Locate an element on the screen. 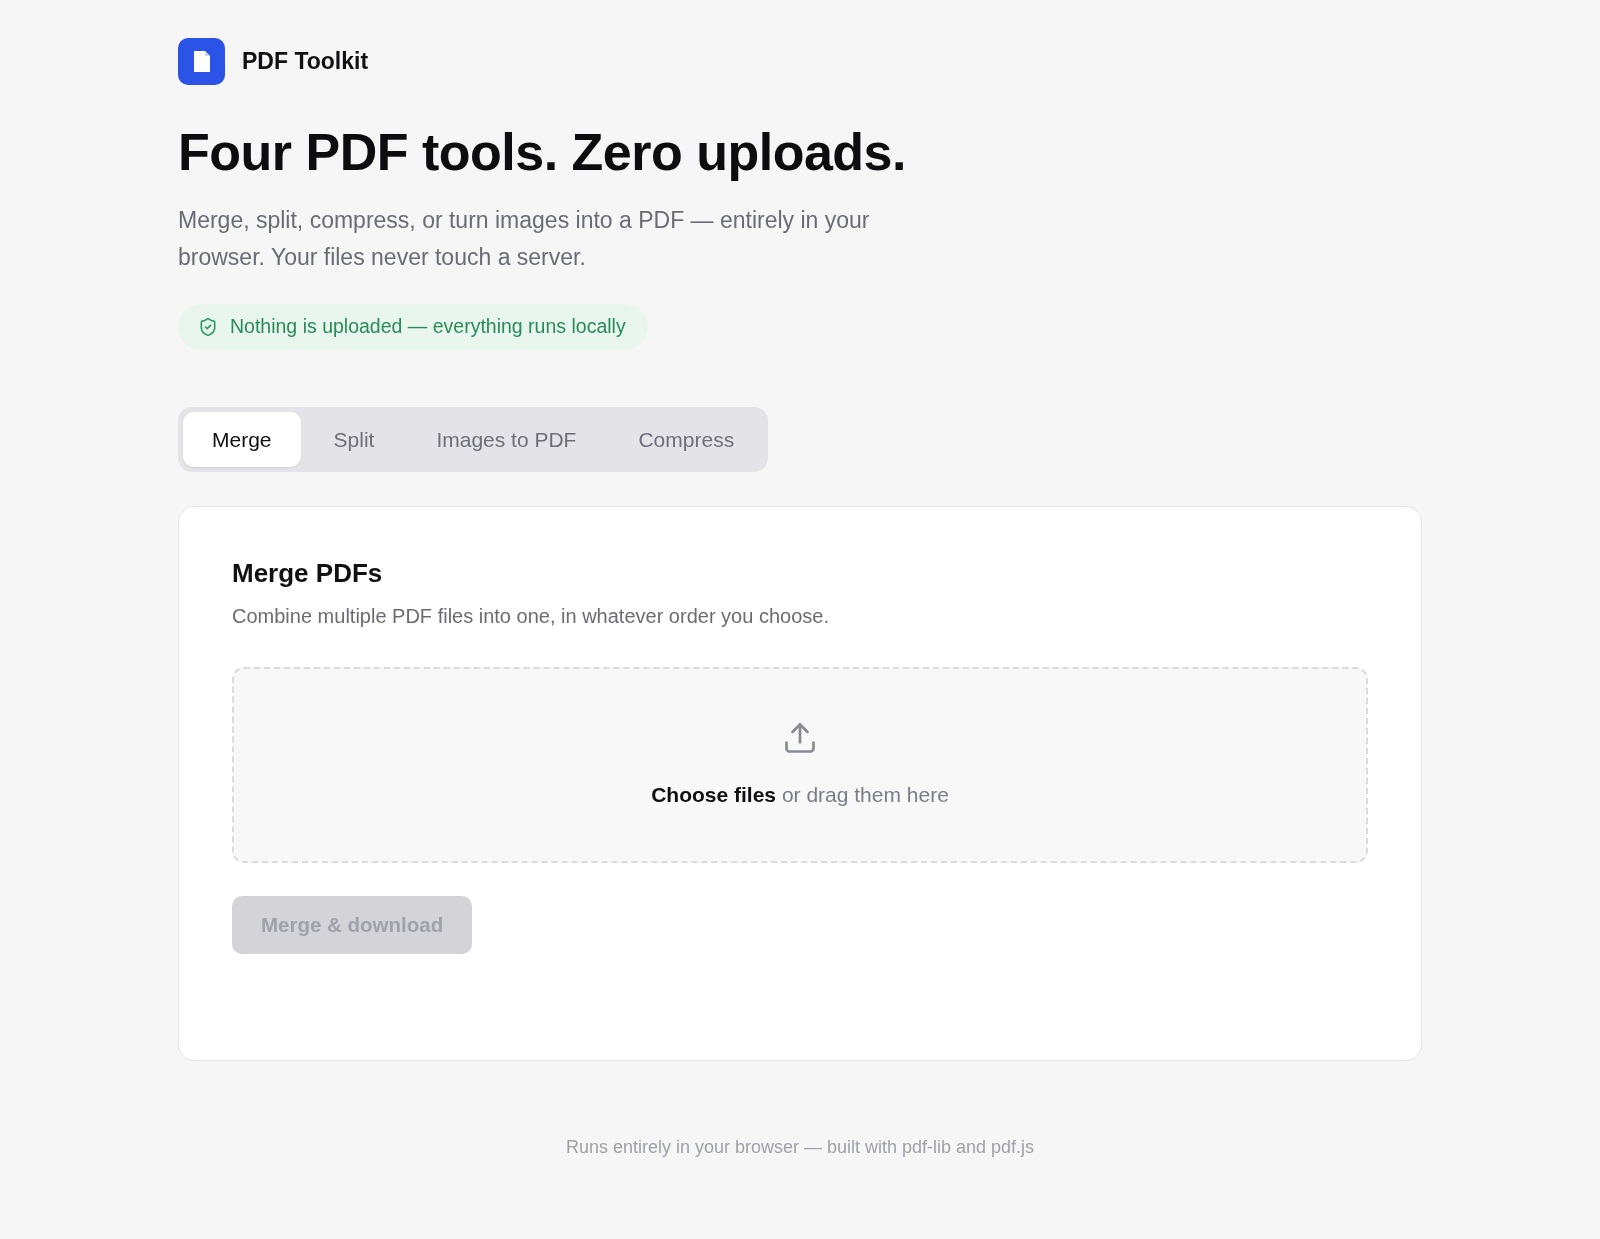 This screenshot has height=1239, width=1600. logo-icon is located at coordinates (201, 61).